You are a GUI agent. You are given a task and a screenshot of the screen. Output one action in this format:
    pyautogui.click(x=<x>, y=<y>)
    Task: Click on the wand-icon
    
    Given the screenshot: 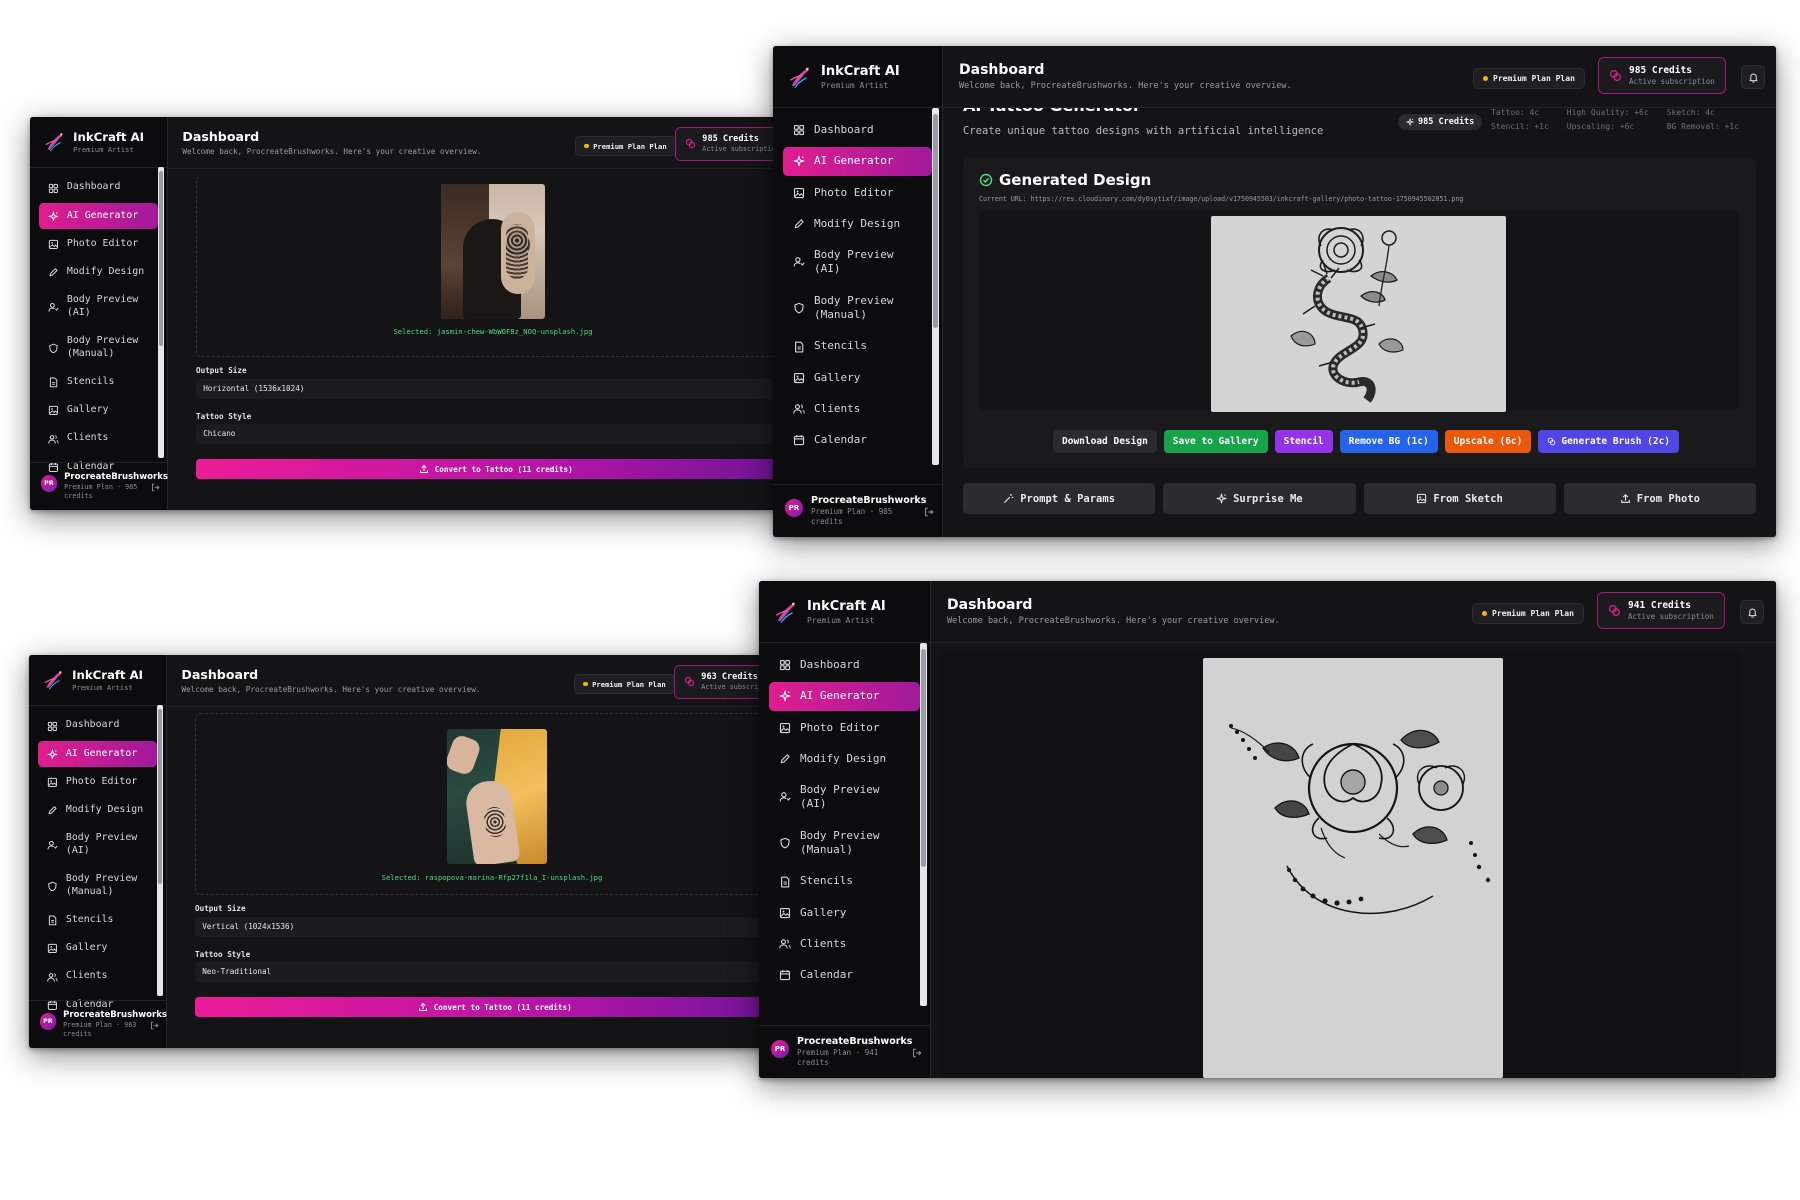 What is the action you would take?
    pyautogui.click(x=1008, y=498)
    